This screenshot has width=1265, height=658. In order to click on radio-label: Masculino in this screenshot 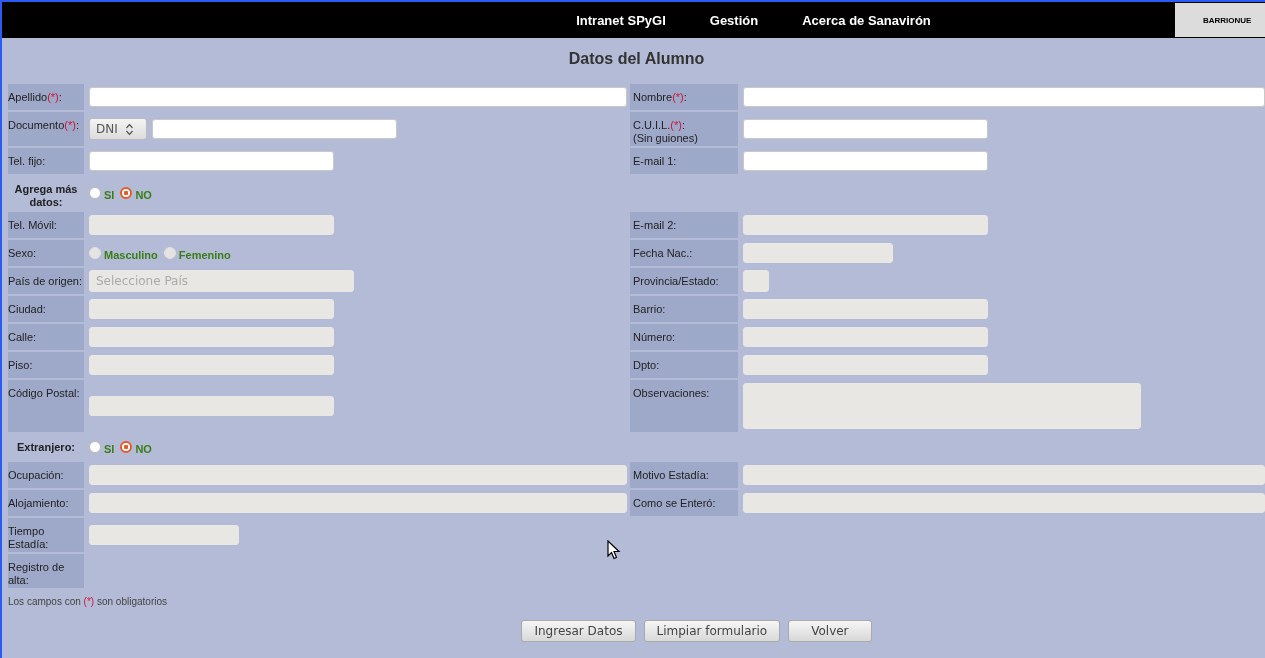, I will do `click(131, 254)`.